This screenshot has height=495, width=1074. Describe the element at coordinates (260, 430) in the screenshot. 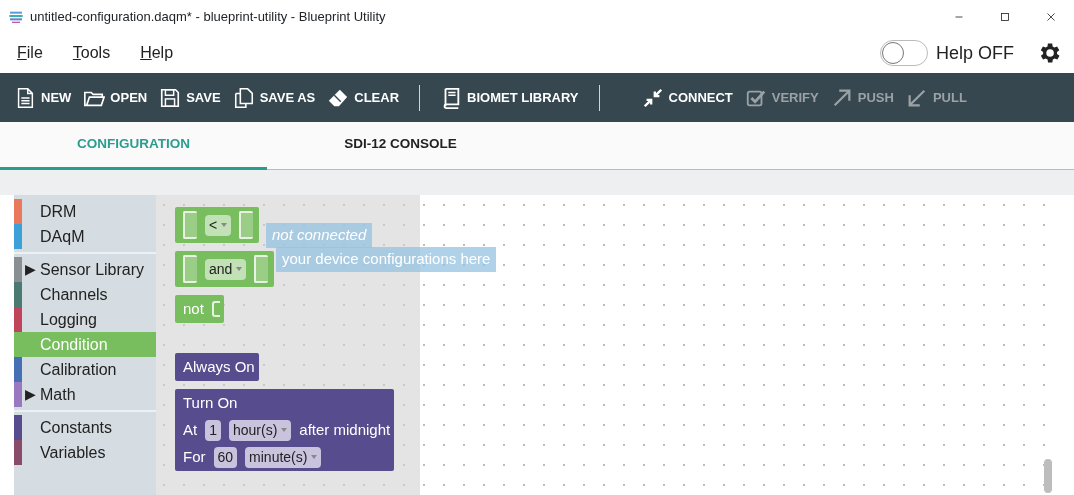

I see `dropdown-field: hour(s)` at that location.